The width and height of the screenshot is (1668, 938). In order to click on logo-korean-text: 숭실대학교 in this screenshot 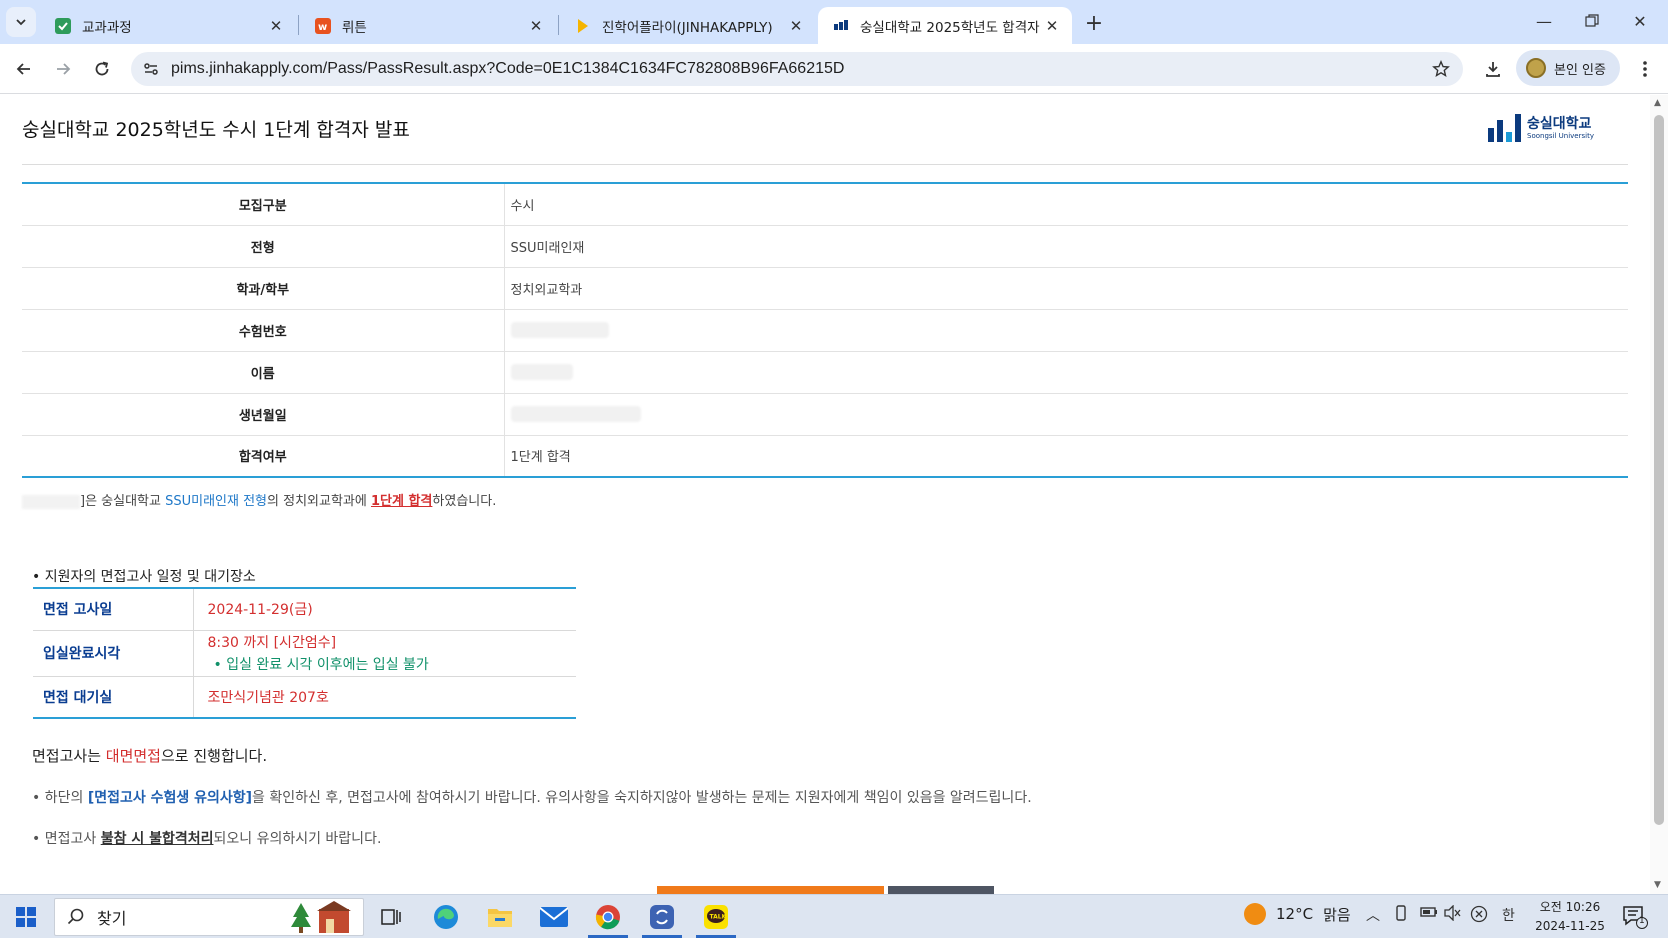, I will do `click(1559, 123)`.